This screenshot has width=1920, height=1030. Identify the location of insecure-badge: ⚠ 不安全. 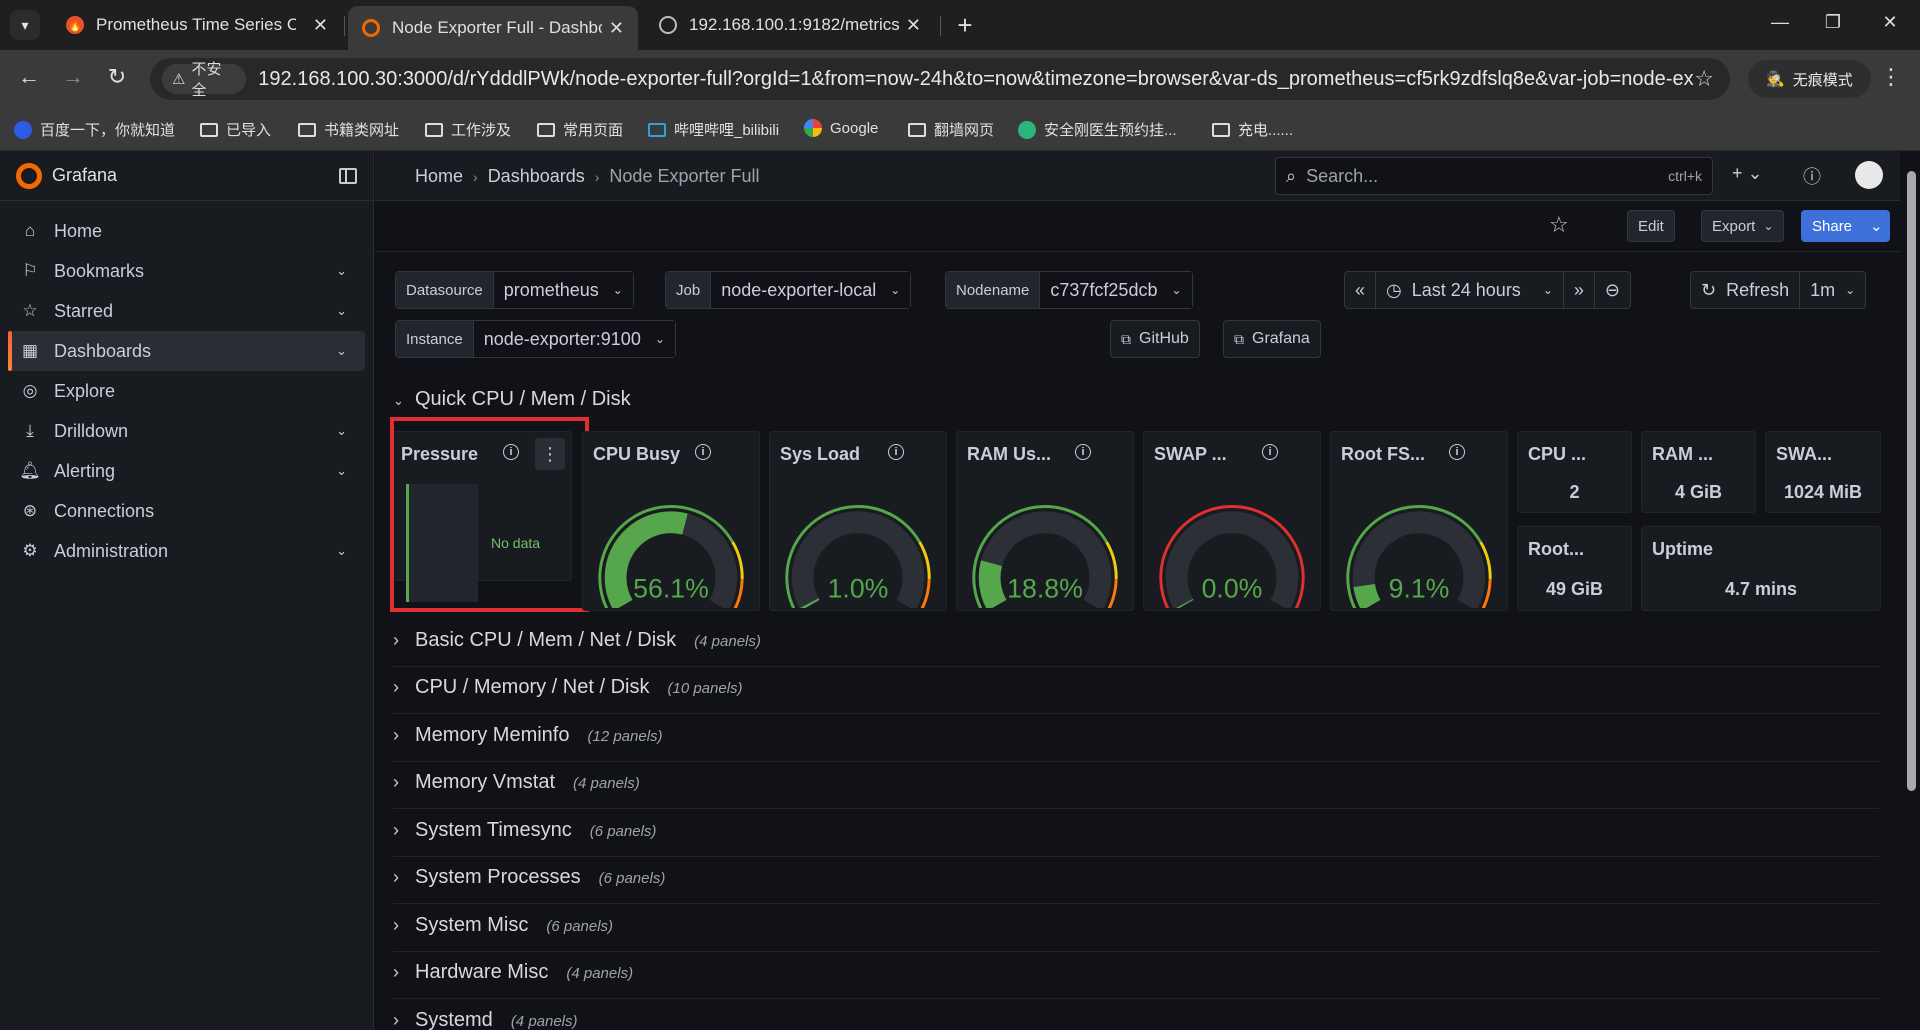
(204, 80).